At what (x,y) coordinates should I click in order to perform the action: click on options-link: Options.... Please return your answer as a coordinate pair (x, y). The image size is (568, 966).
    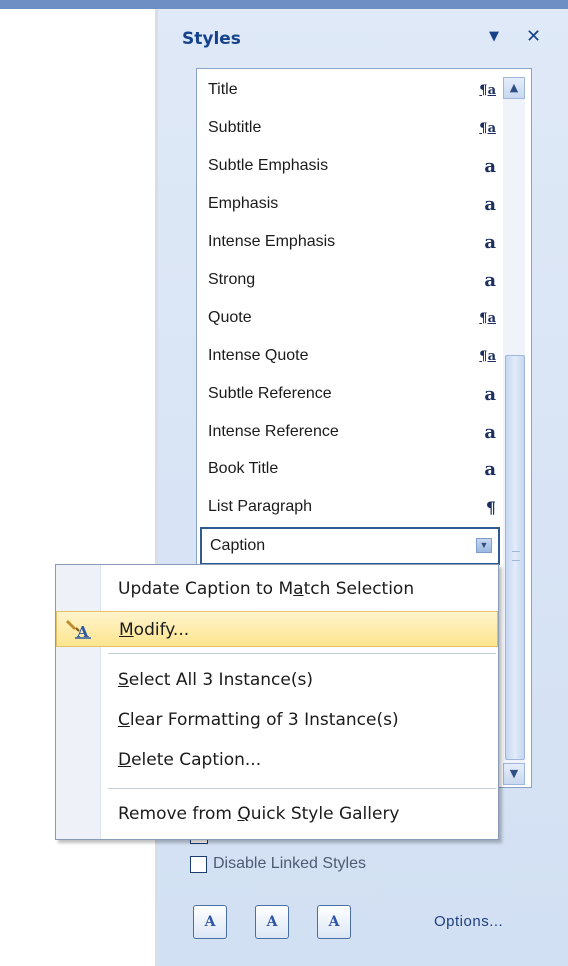
    Looking at the image, I should click on (468, 921).